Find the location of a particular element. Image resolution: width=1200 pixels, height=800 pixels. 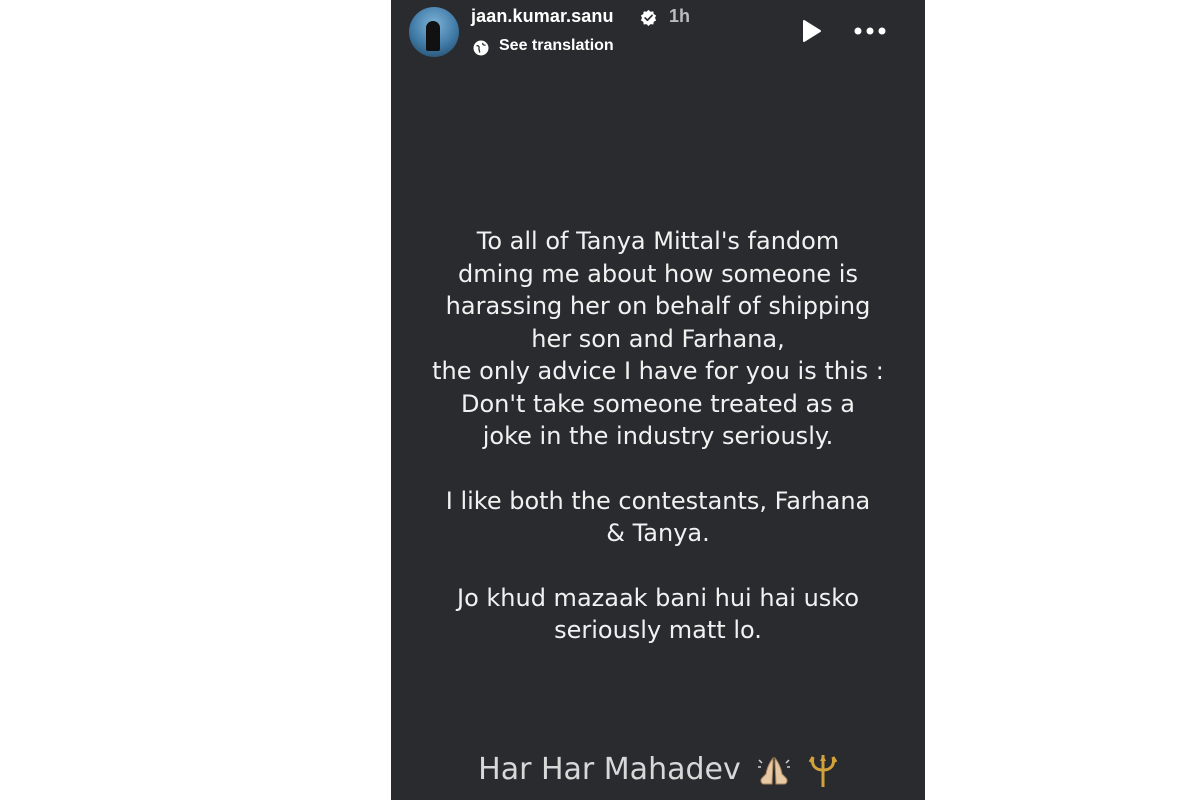

folded-hands-icon is located at coordinates (774, 769).